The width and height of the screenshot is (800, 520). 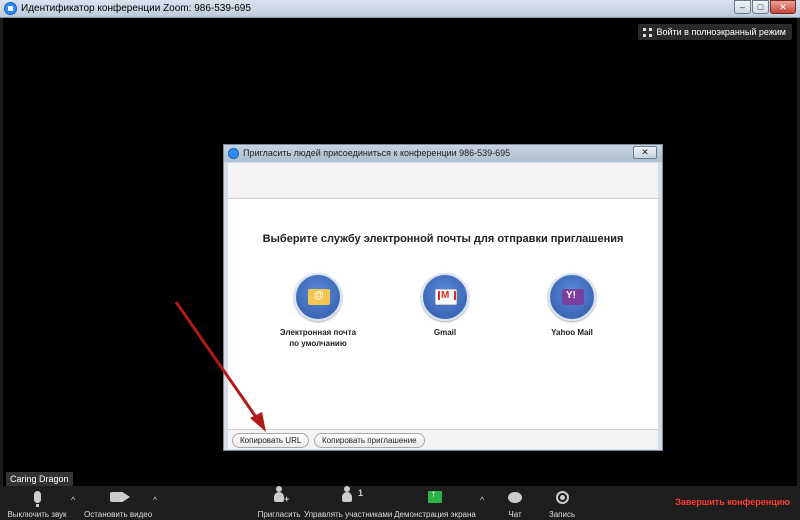 What do you see at coordinates (732, 502) in the screenshot?
I see `end-meeting-button: Завершить конференцию` at bounding box center [732, 502].